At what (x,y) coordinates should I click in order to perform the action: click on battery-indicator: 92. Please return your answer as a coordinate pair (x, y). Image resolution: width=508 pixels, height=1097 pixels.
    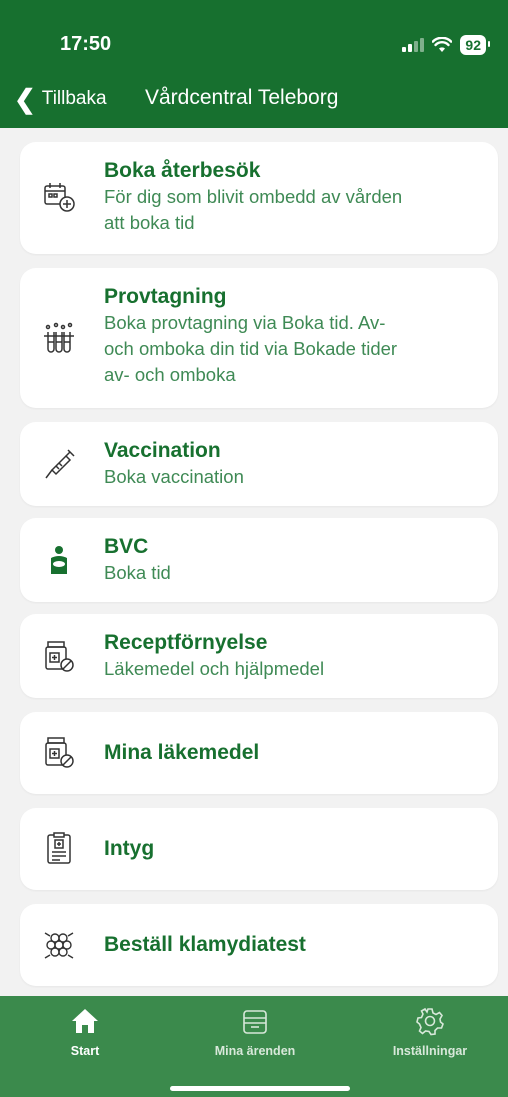
    Looking at the image, I should click on (475, 45).